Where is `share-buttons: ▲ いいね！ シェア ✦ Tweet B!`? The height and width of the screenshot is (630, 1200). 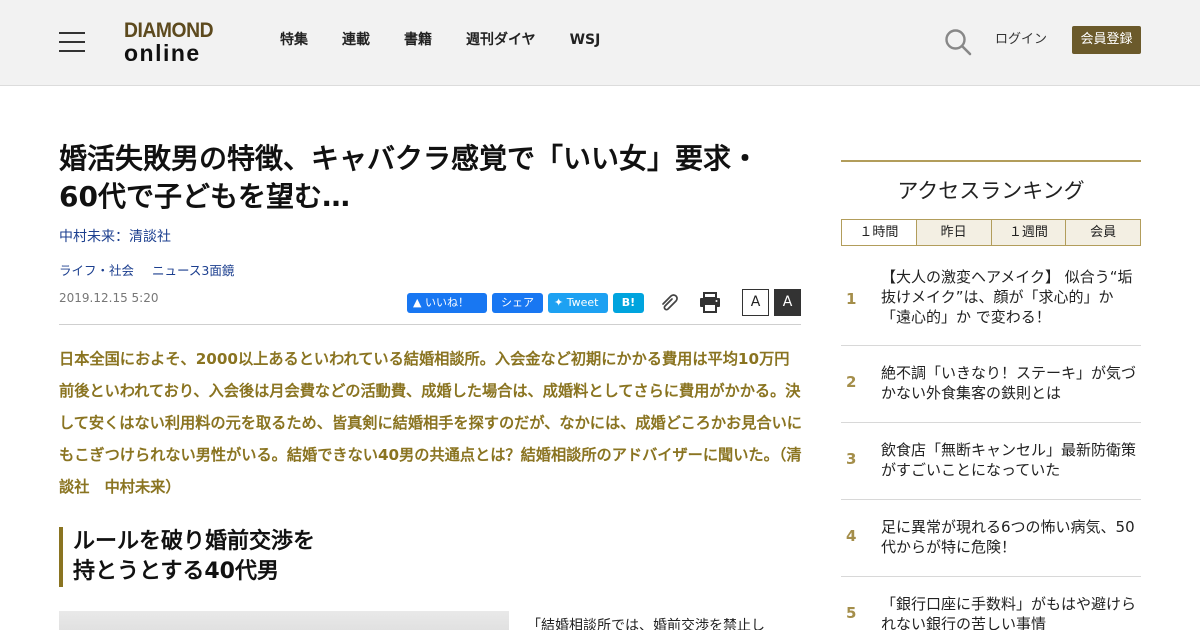
share-buttons: ▲ いいね！ シェア ✦ Tweet B! is located at coordinates (528, 303).